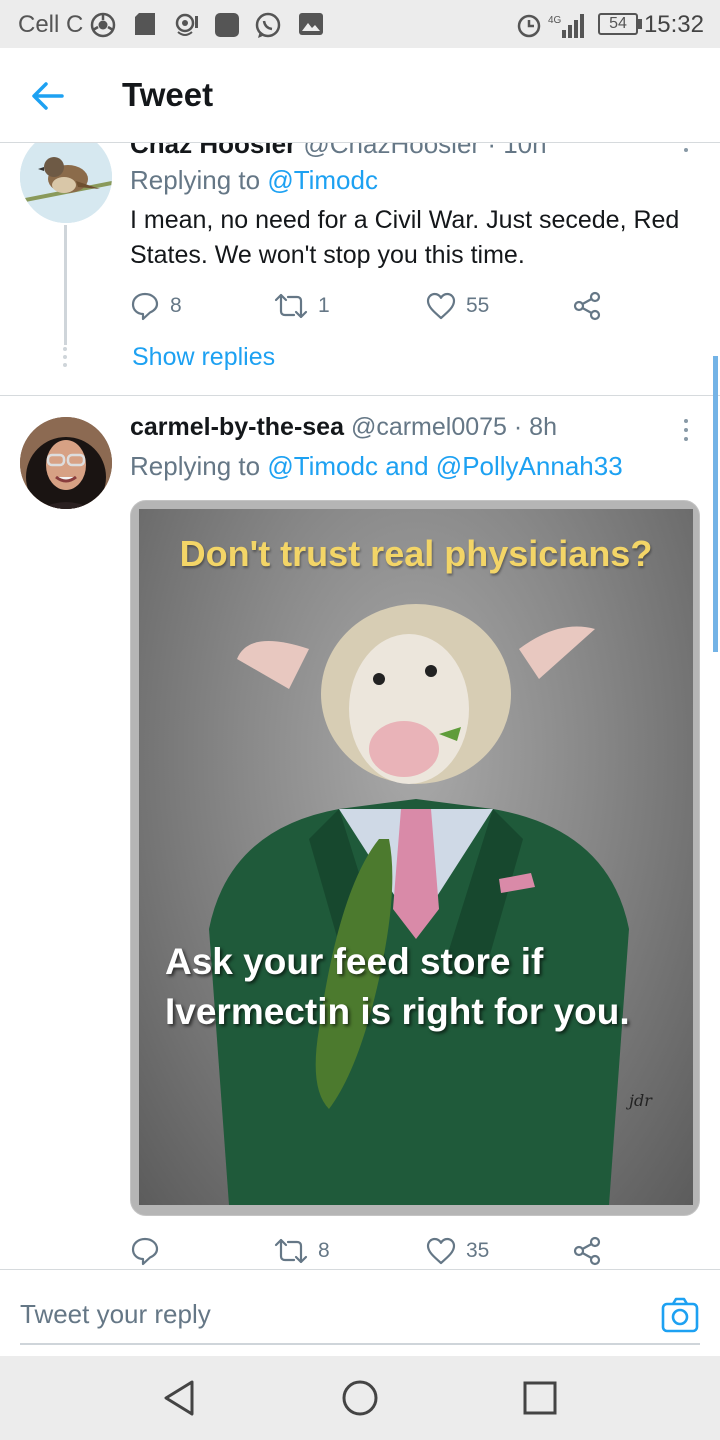  I want to click on replying-to: Replying to @Timodc, so click(254, 180).